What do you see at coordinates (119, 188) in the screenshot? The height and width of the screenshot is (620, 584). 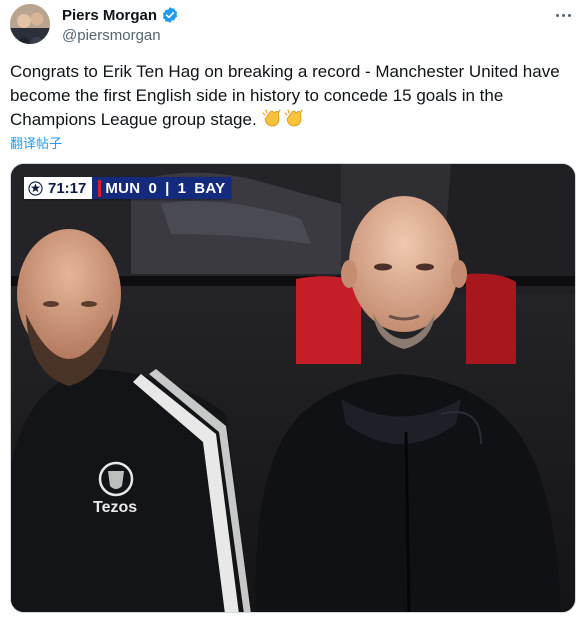 I see `home-team: MUN` at bounding box center [119, 188].